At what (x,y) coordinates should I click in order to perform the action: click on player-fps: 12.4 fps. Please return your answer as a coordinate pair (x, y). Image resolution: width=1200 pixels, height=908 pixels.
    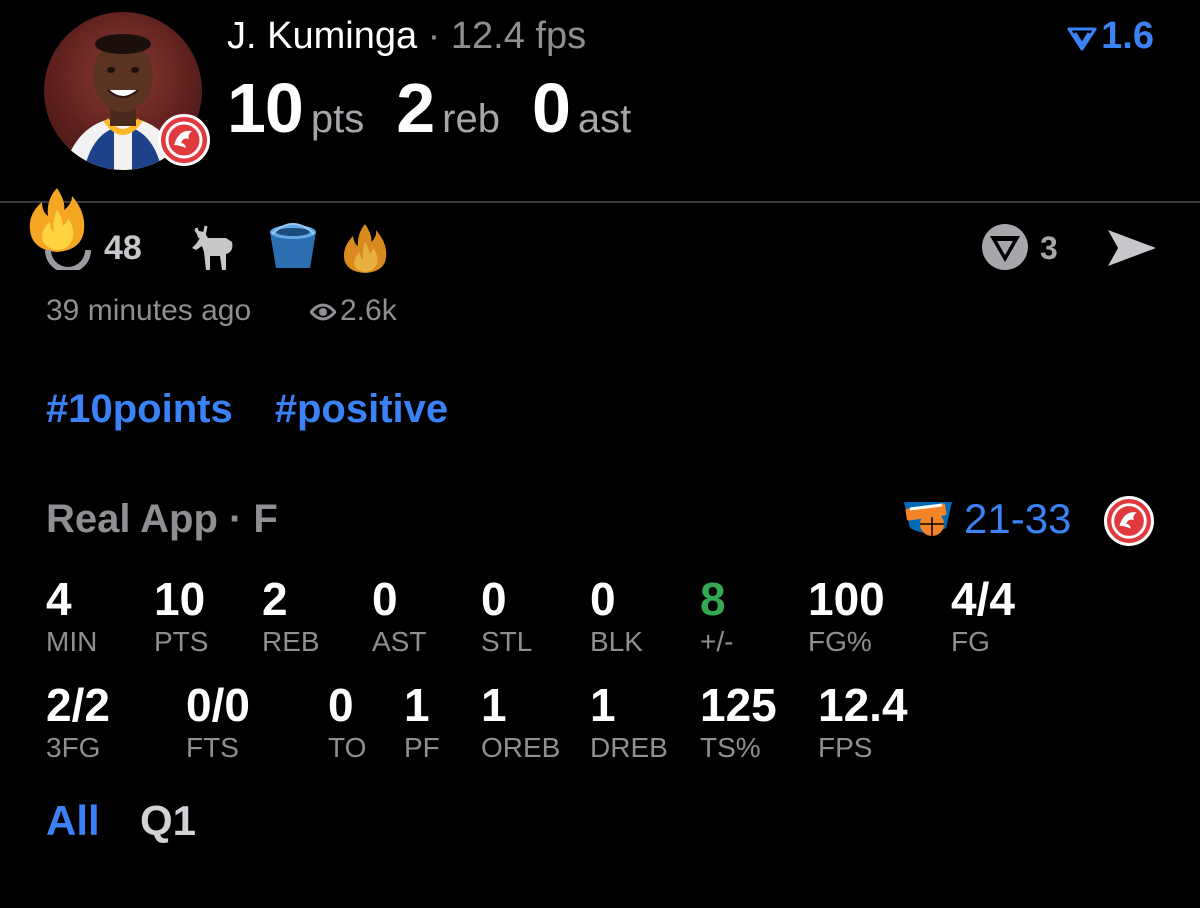
    Looking at the image, I should click on (518, 36).